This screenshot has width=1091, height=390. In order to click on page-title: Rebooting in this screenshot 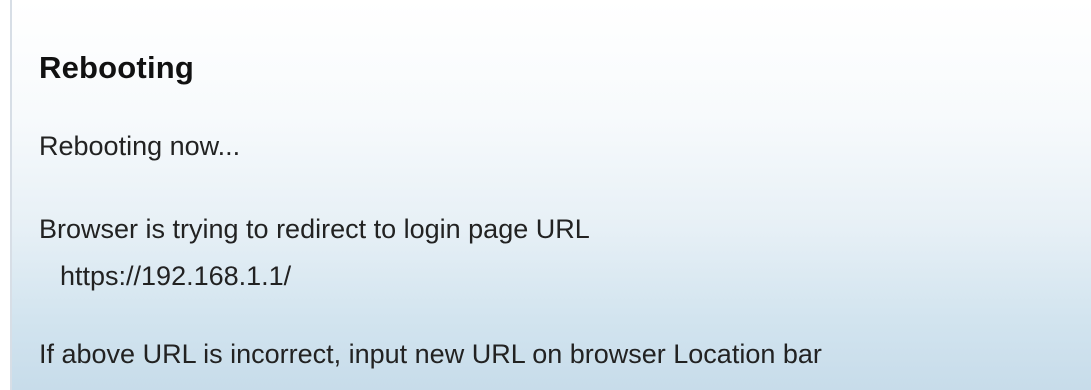, I will do `click(117, 67)`.